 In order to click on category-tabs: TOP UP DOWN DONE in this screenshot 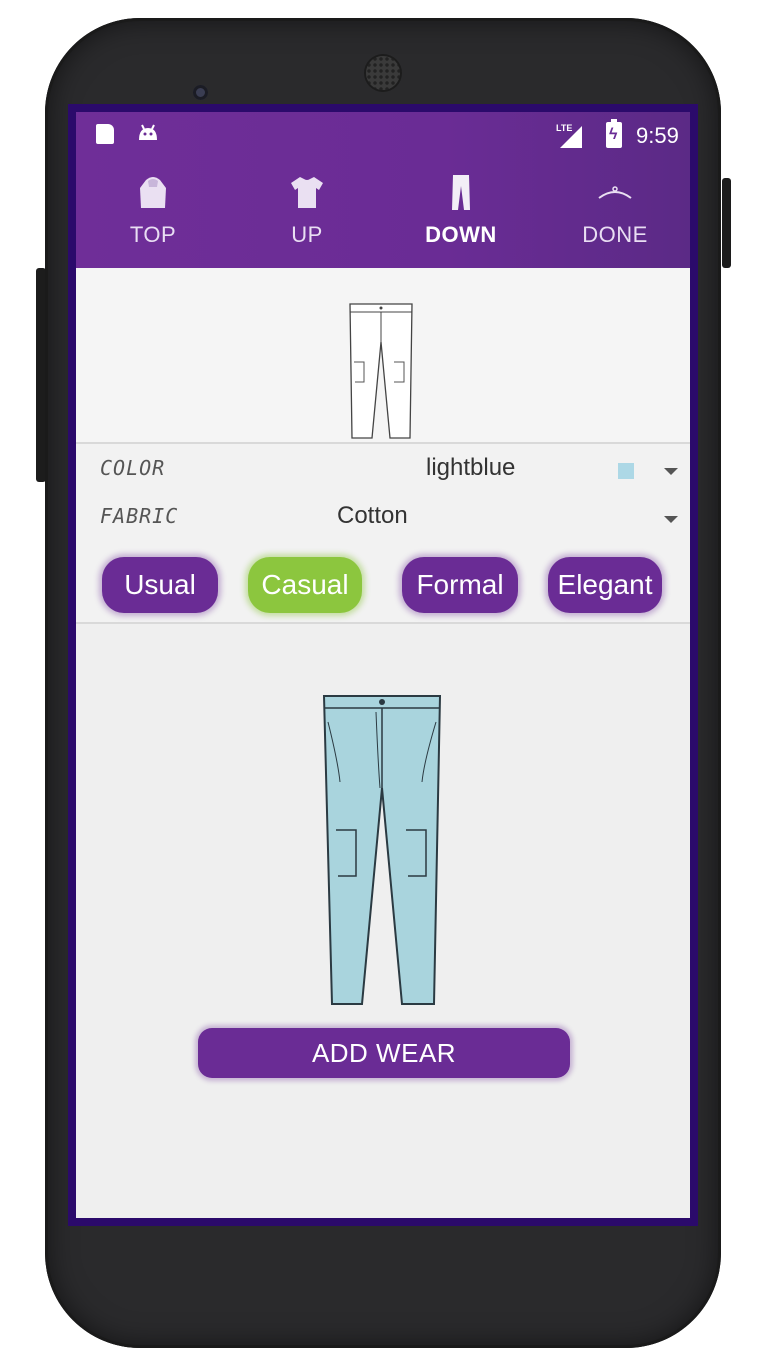, I will do `click(383, 233)`.